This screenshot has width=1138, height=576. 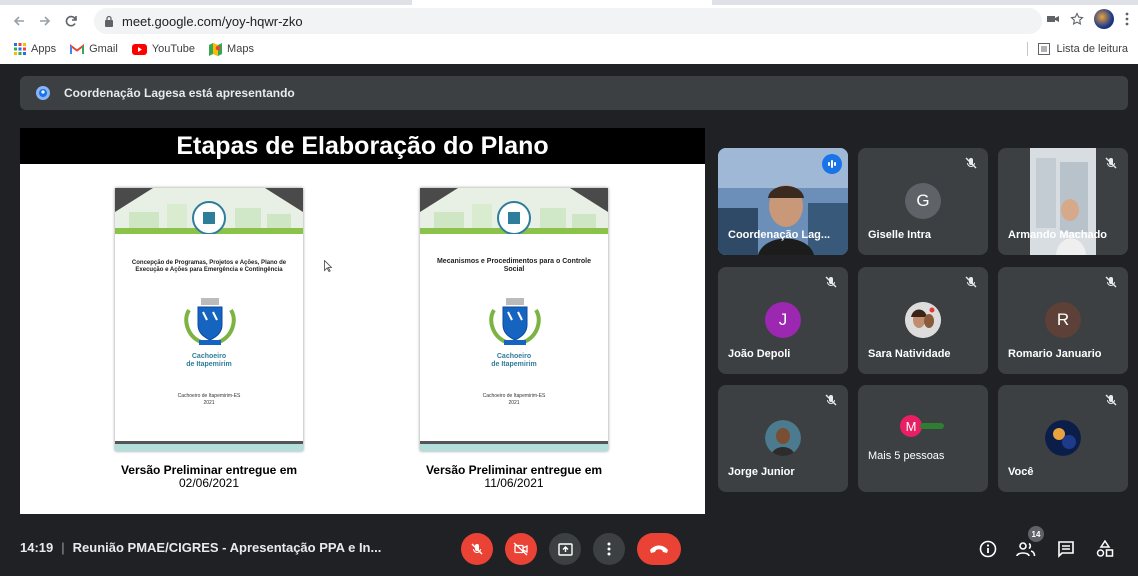 I want to click on avatar: M, so click(x=911, y=426).